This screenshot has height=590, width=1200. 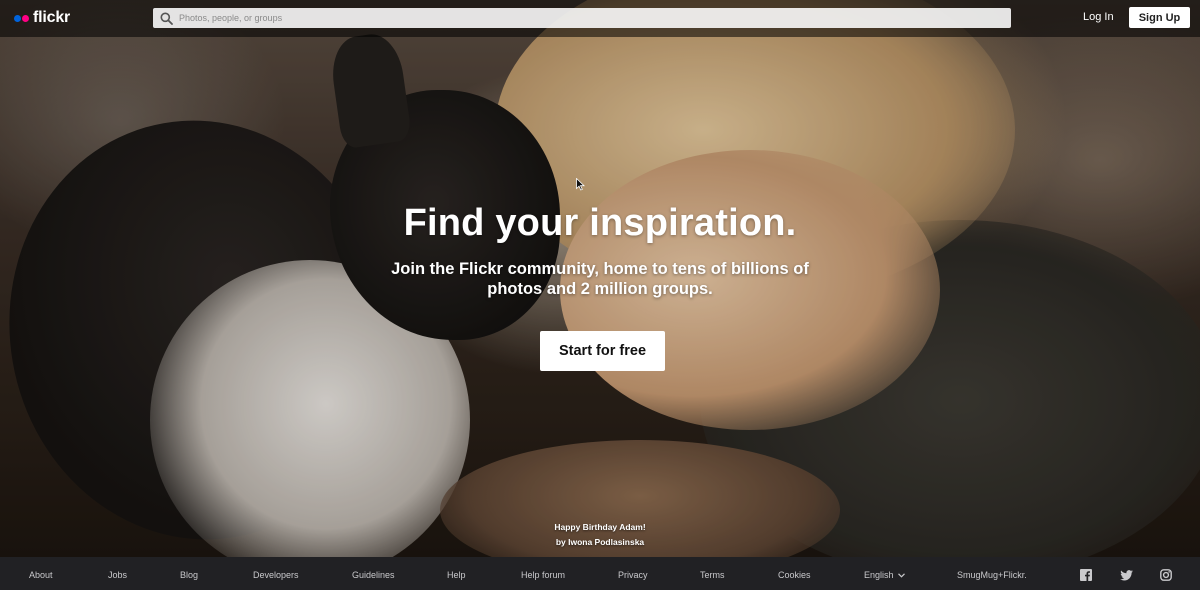 I want to click on logo-pink-dot, so click(x=25, y=18).